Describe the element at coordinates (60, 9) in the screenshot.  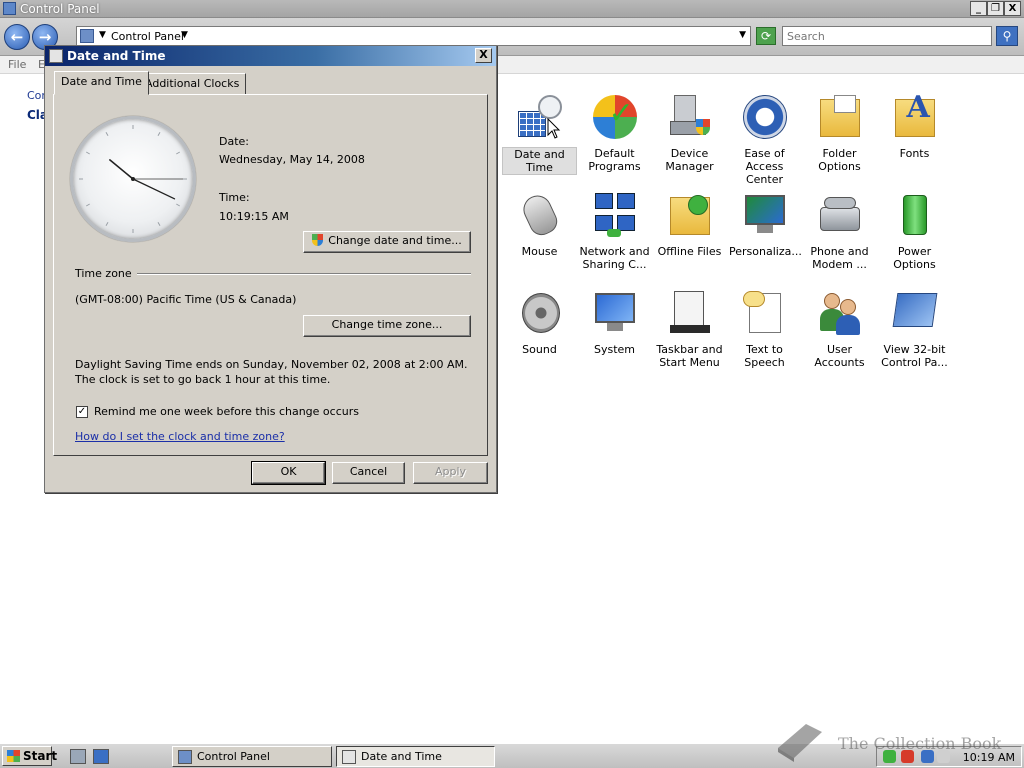
I see `window-title: Control Panel` at that location.